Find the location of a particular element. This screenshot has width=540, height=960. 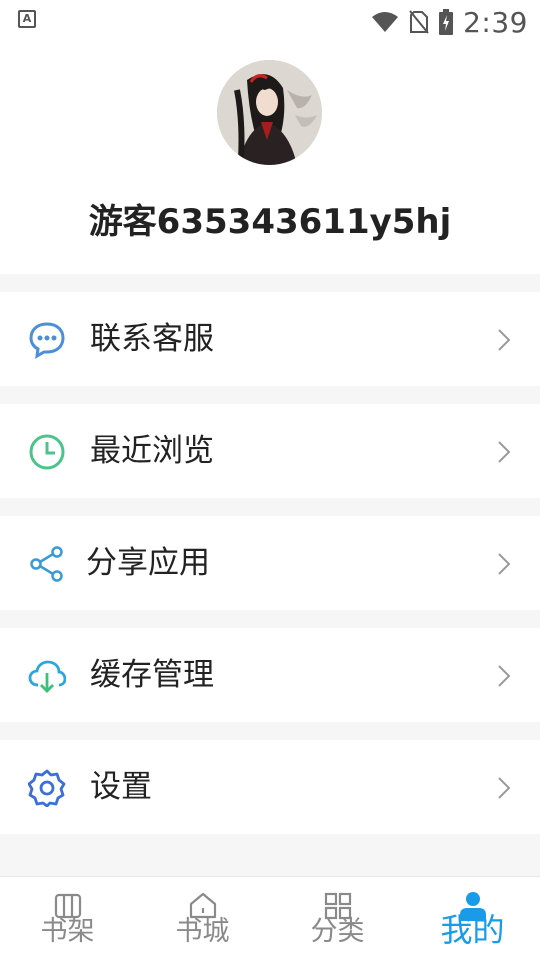

clock-icon is located at coordinates (47, 452).